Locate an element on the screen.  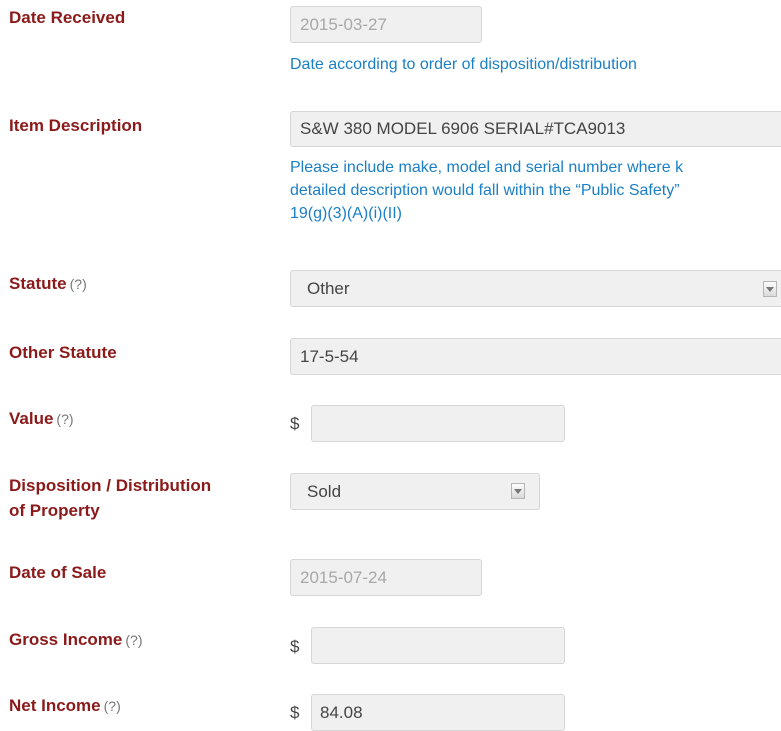
other-statute-label-text: Other Statute is located at coordinates (63, 352).